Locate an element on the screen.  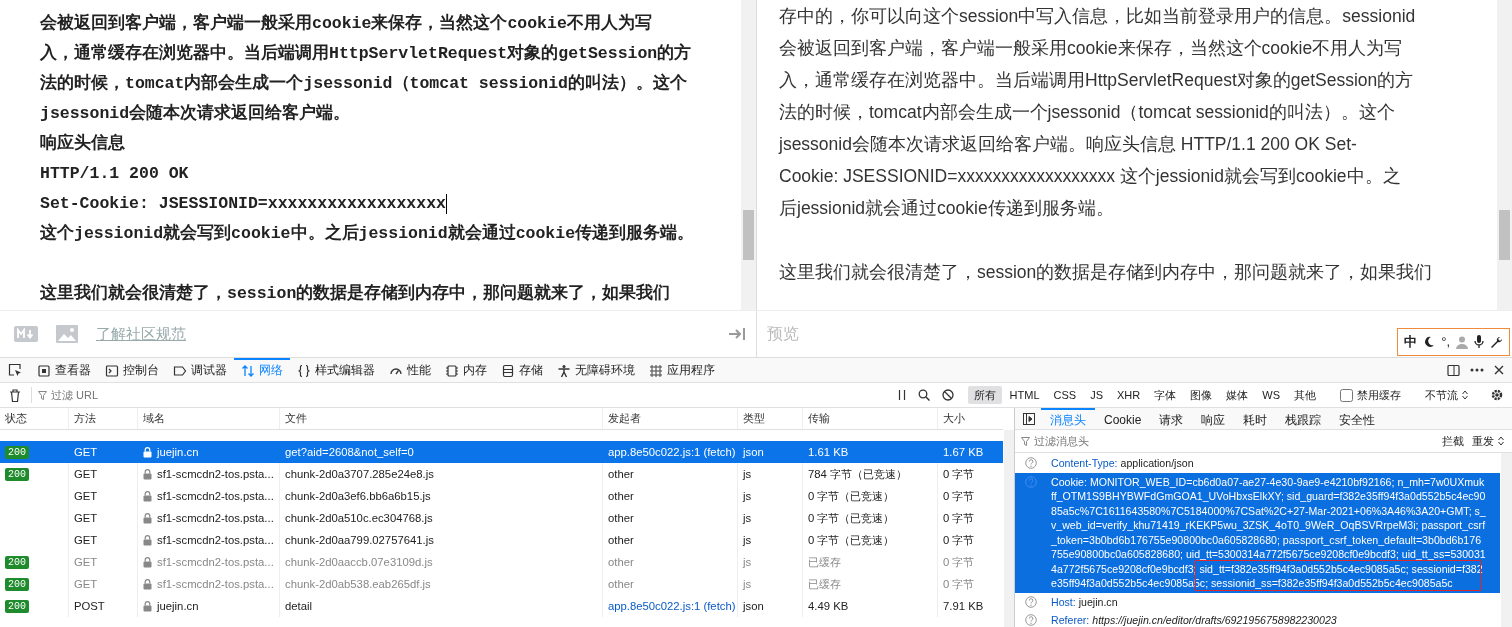
column-header: 大小 is located at coordinates (970, 418).